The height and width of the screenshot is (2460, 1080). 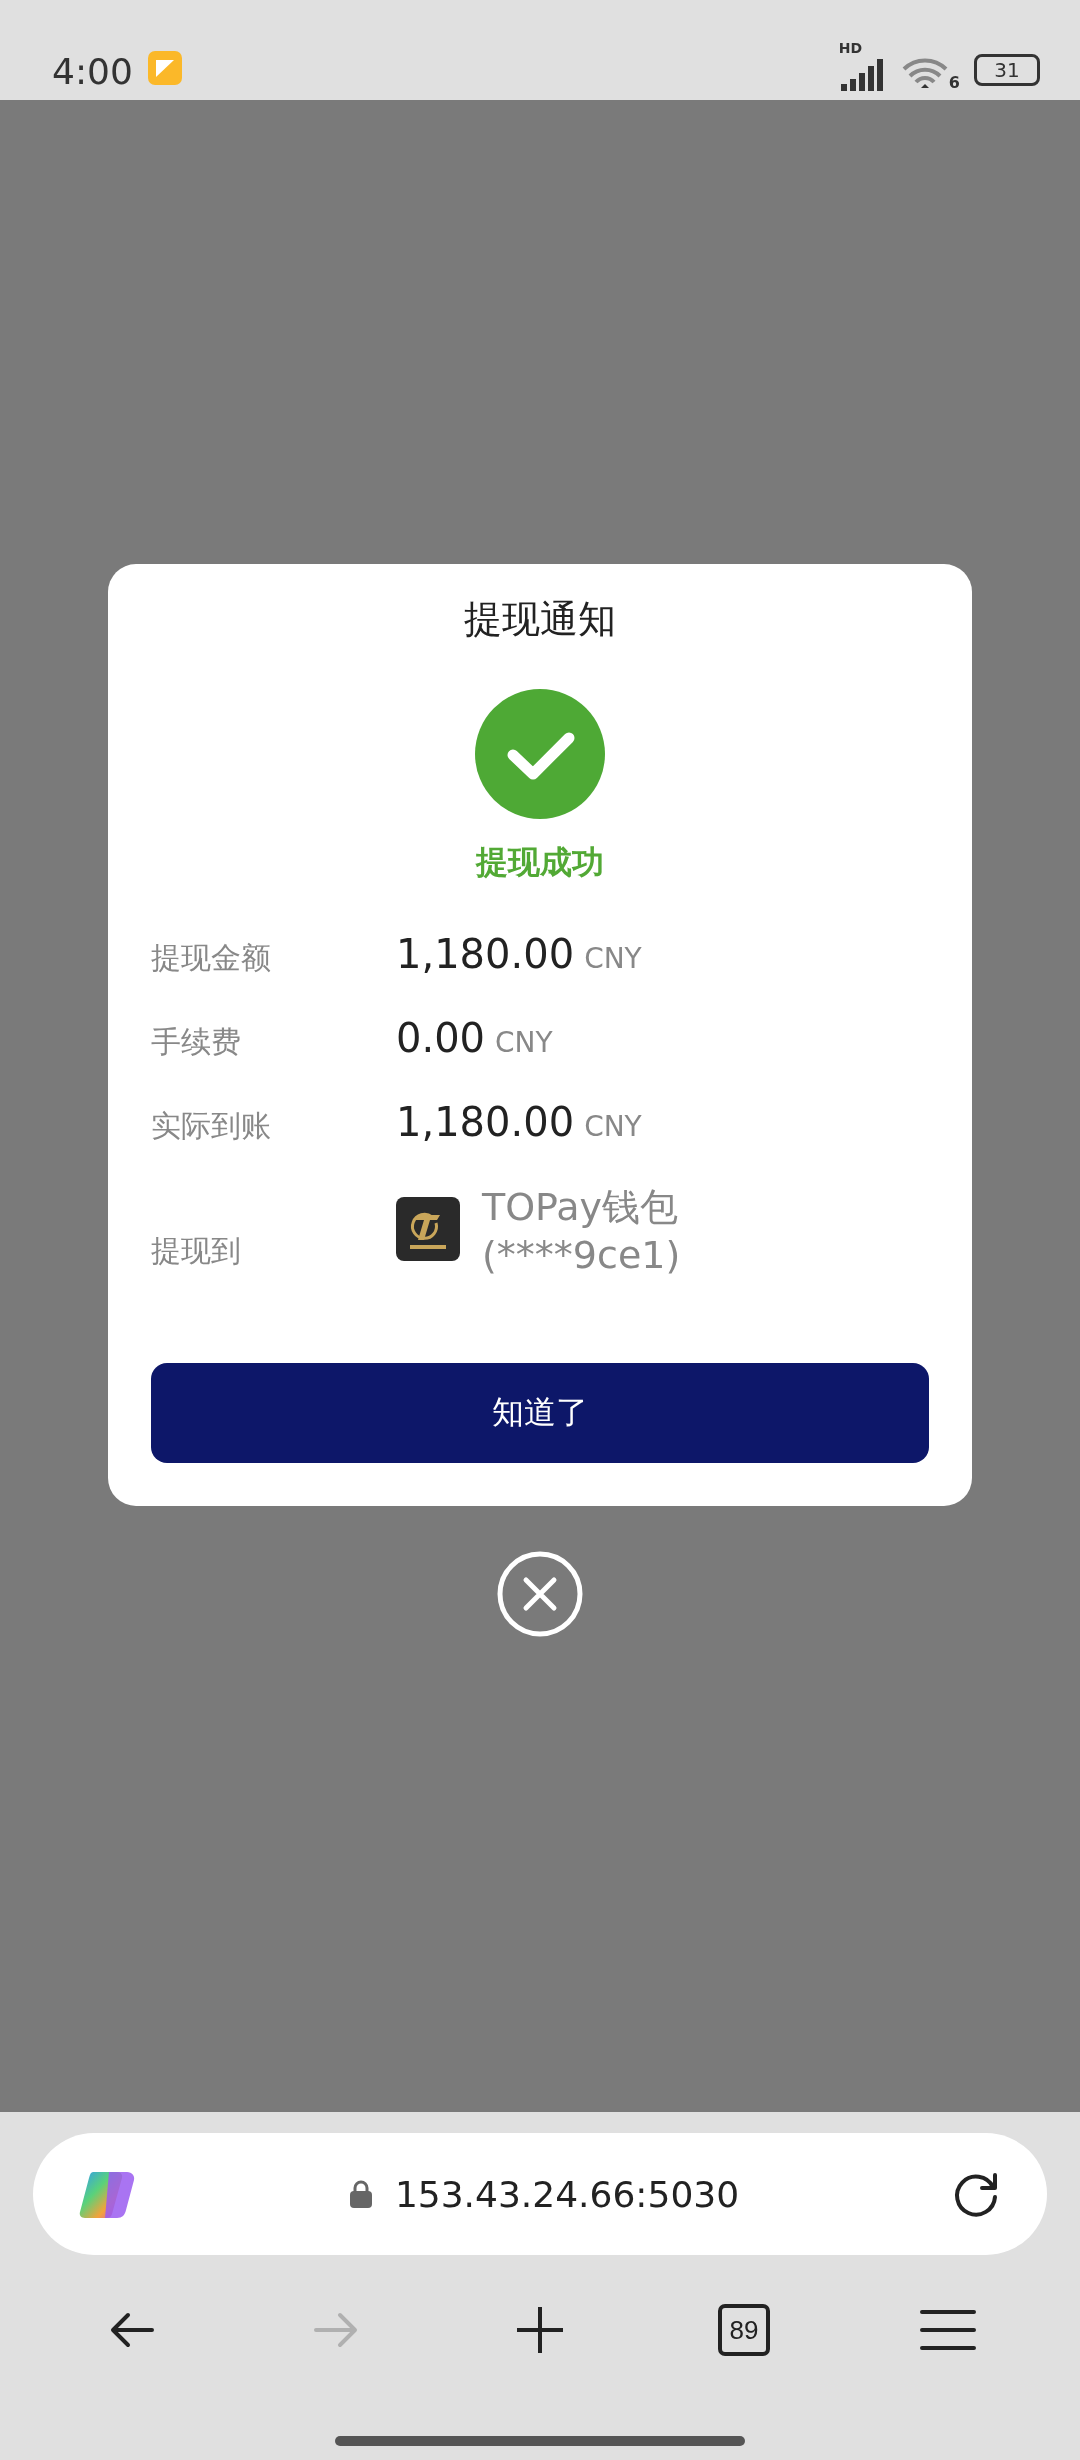 I want to click on field-label: 手续费, so click(x=196, y=1042).